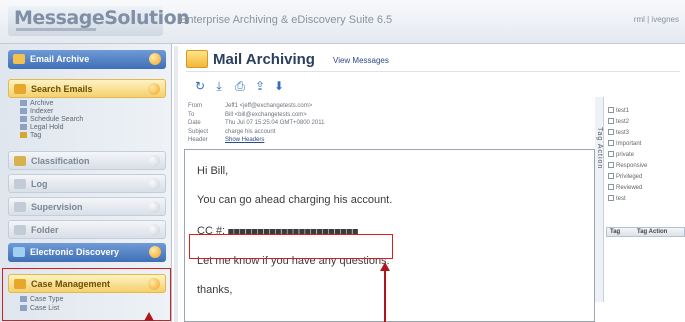 Image resolution: width=685 pixels, height=322 pixels. What do you see at coordinates (62, 89) in the screenshot?
I see `nav-label: Search Emails` at bounding box center [62, 89].